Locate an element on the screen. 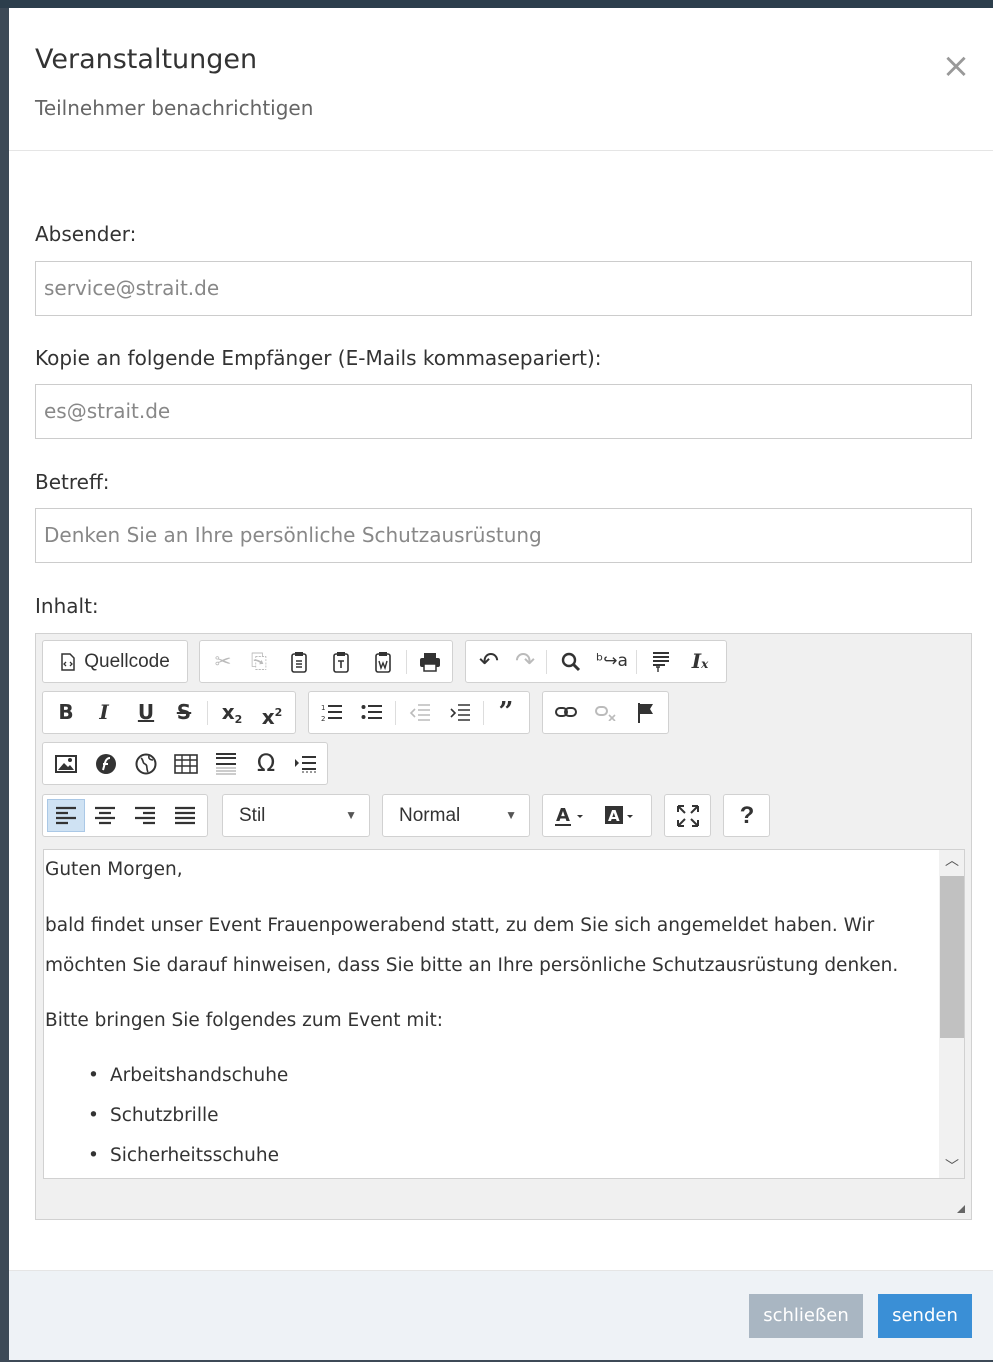 This screenshot has height=1362, width=993. list-item: Arbeitshandschuhe is located at coordinates (188, 1076).